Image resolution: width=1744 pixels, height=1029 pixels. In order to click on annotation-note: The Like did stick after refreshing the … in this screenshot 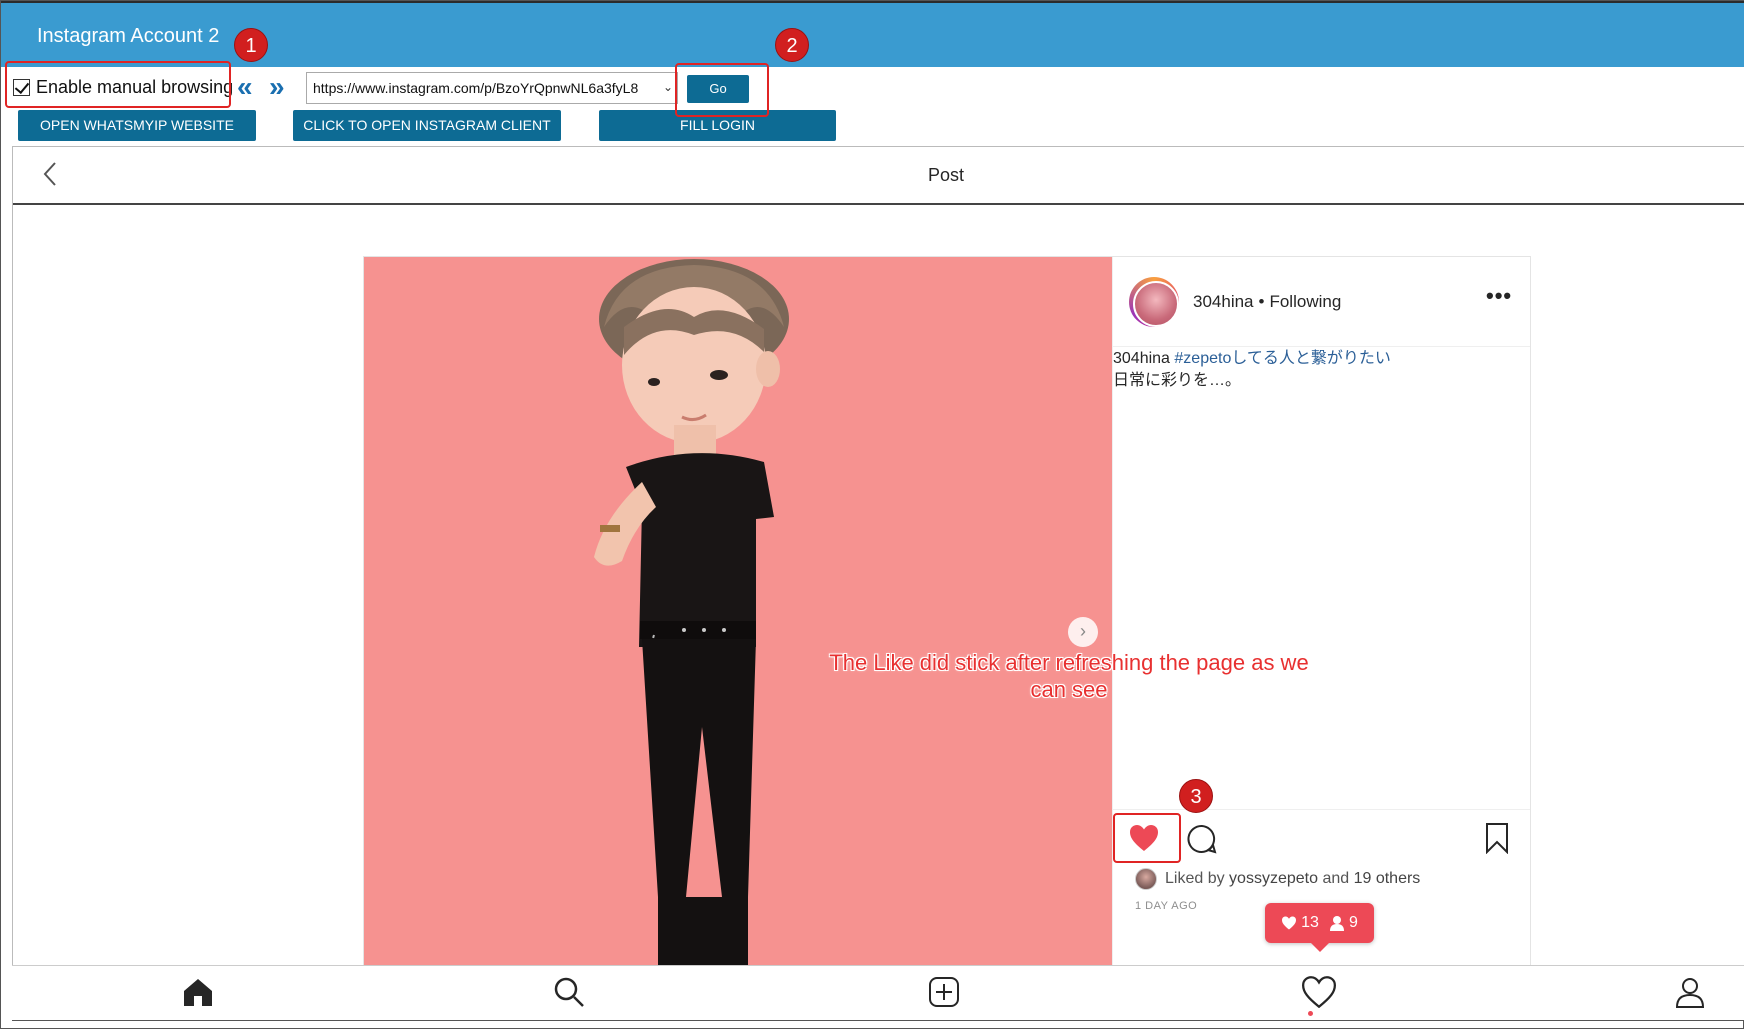, I will do `click(1069, 676)`.